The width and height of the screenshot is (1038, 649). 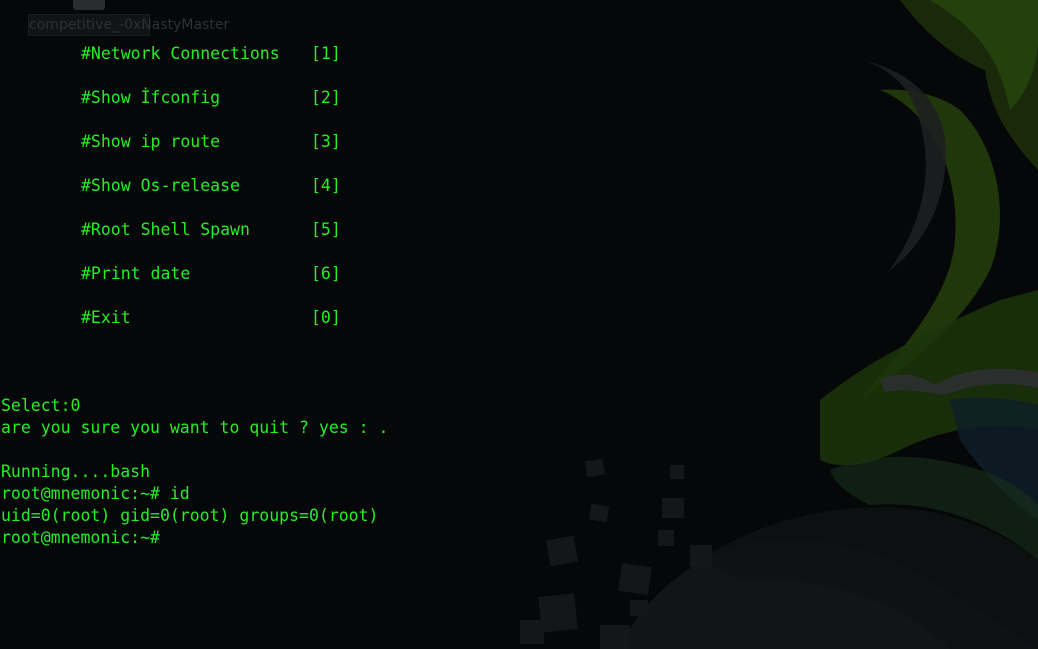 I want to click on menu-item-network-connections: #Network Connections, so click(x=180, y=53).